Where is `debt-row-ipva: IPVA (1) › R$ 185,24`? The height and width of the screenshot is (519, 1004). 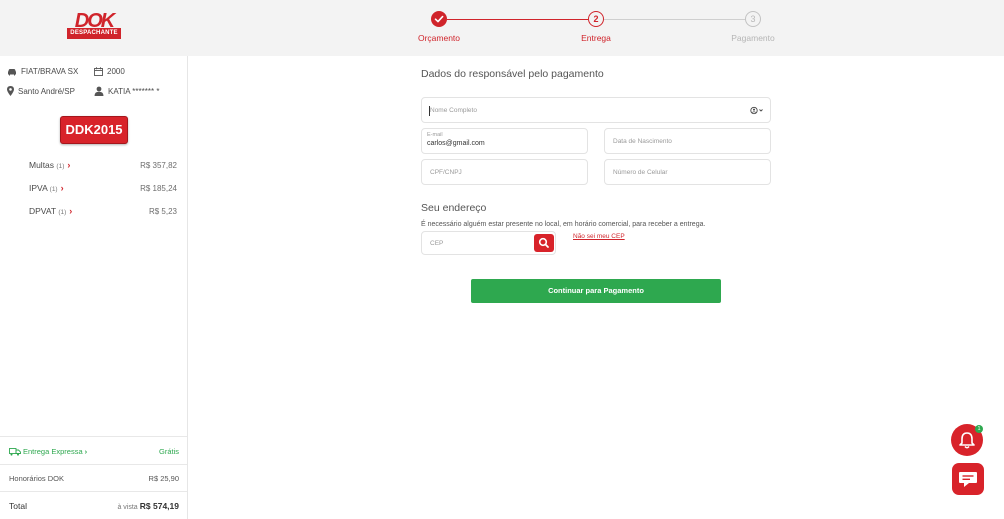
debt-row-ipva: IPVA (1) › R$ 185,24 is located at coordinates (103, 188).